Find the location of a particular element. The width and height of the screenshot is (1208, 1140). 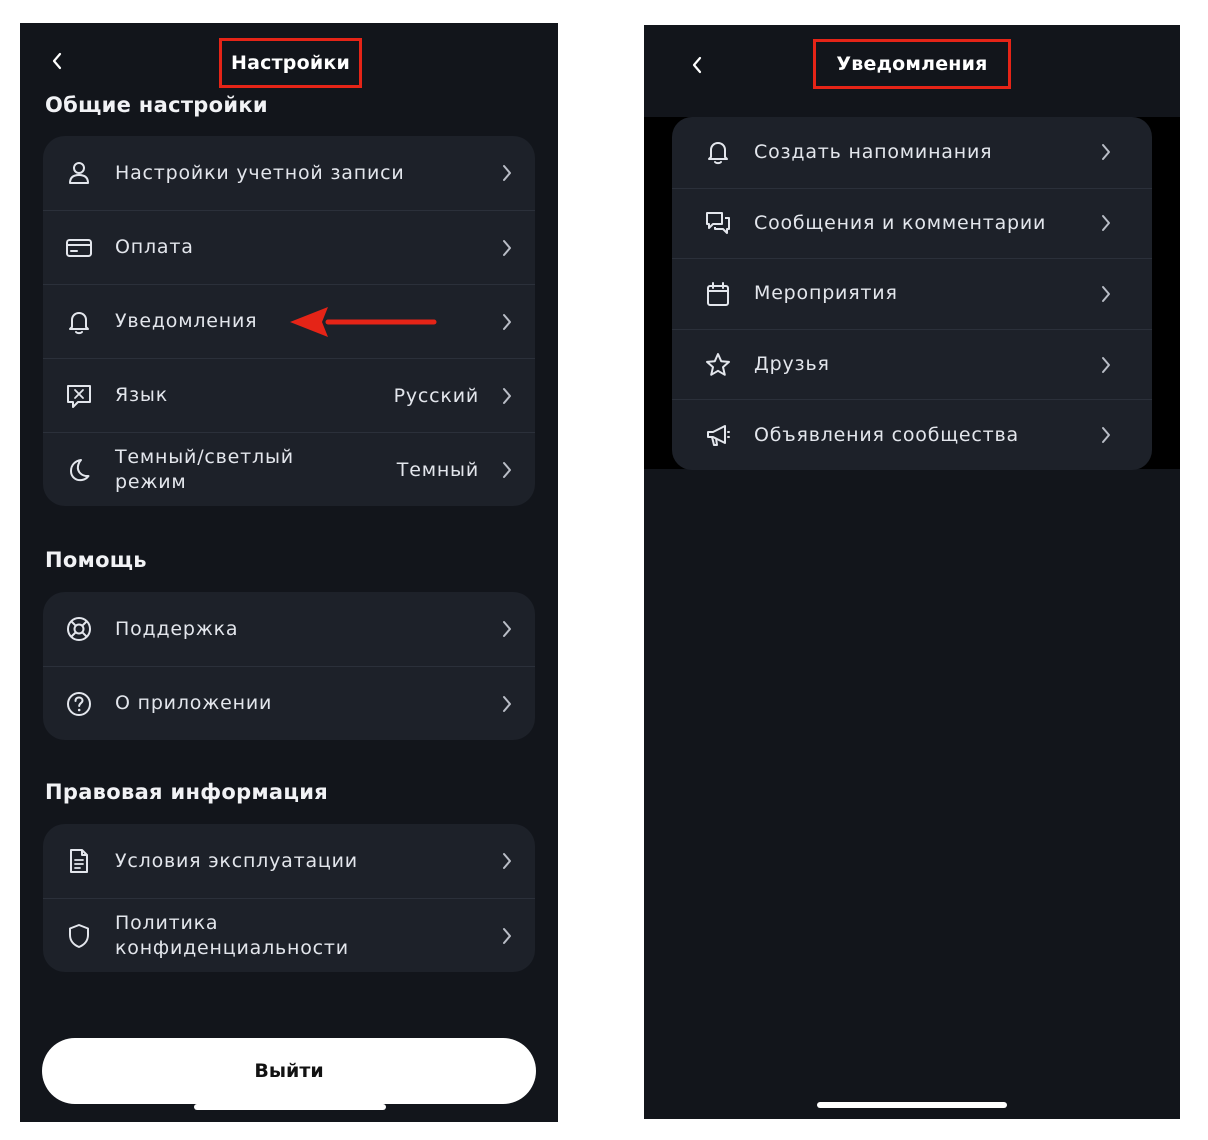

section-title-help: Помощь is located at coordinates (96, 560).